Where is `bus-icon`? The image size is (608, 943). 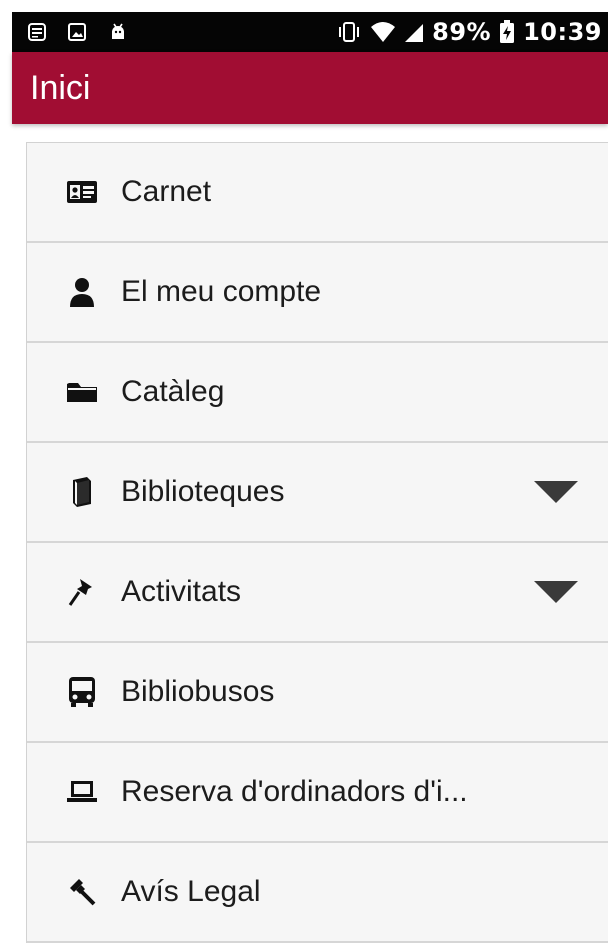 bus-icon is located at coordinates (82, 692).